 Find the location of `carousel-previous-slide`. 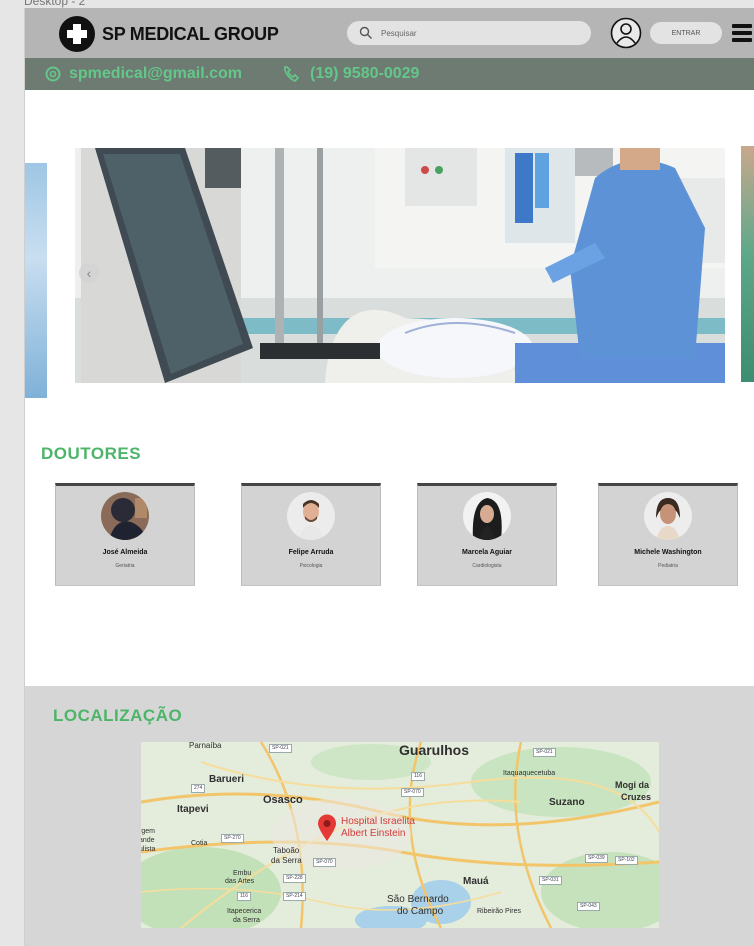

carousel-previous-slide is located at coordinates (36, 280).